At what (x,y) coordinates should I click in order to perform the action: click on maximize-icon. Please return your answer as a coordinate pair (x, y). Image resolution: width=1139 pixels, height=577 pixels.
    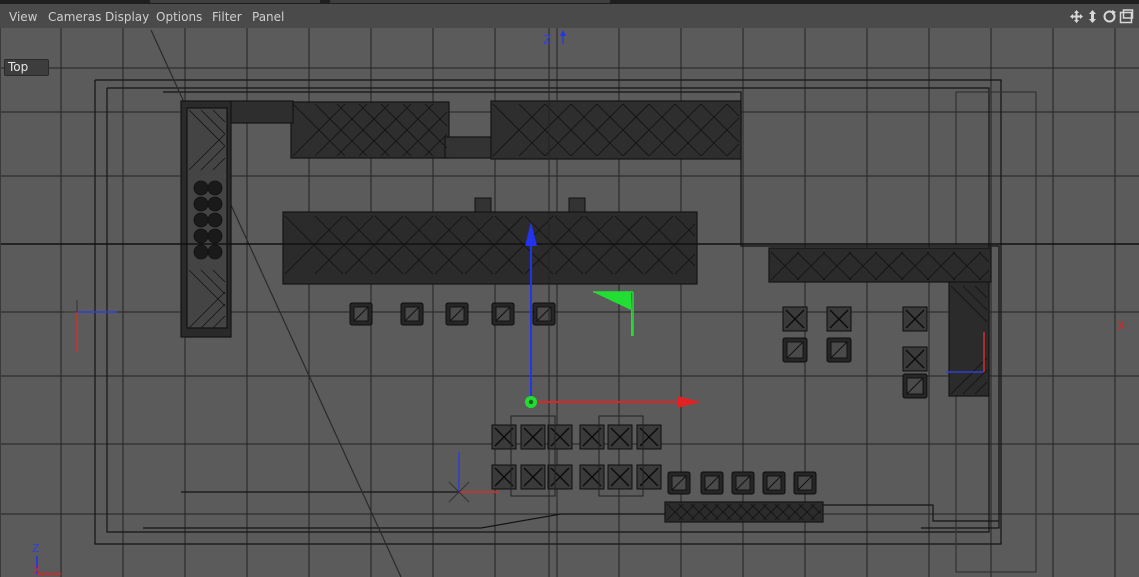
    Looking at the image, I should click on (1126, 16).